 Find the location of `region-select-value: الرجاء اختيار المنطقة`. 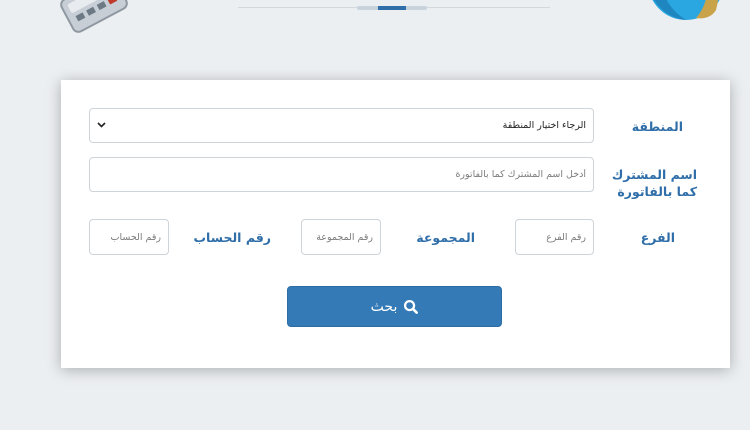

region-select-value: الرجاء اختيار المنطقة is located at coordinates (544, 125).